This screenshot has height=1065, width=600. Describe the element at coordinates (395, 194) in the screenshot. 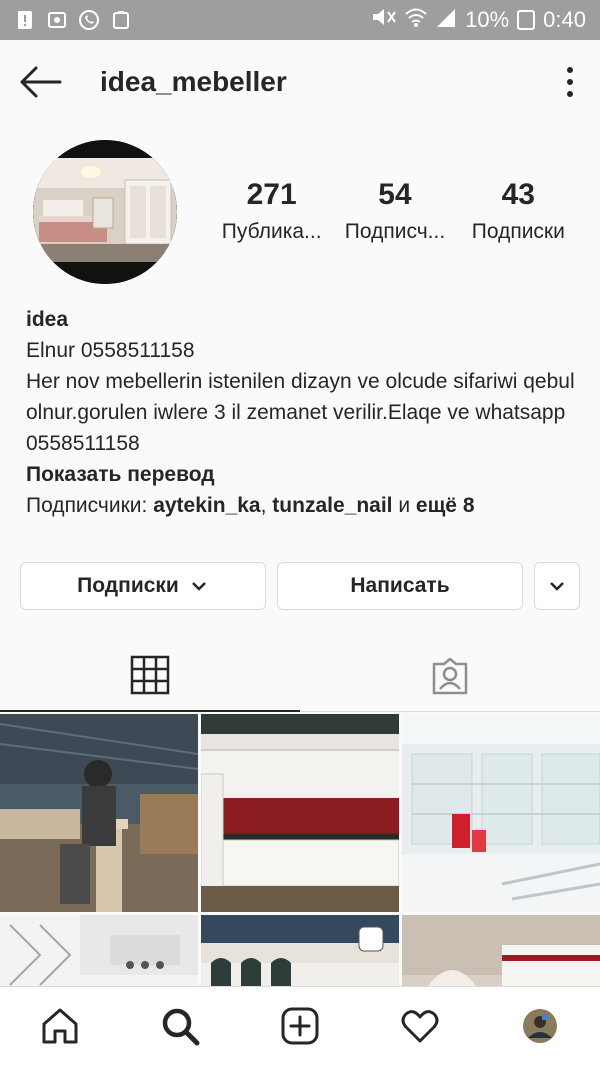

I see `followers-count-value: 54` at that location.